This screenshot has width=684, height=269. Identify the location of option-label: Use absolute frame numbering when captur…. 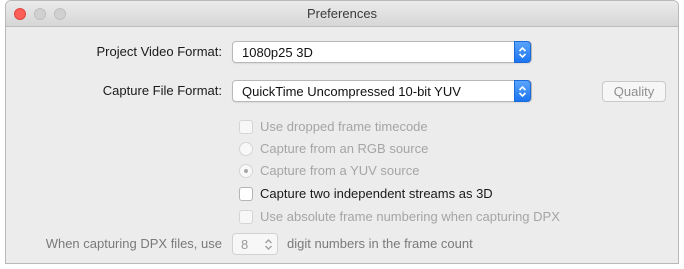
(410, 216).